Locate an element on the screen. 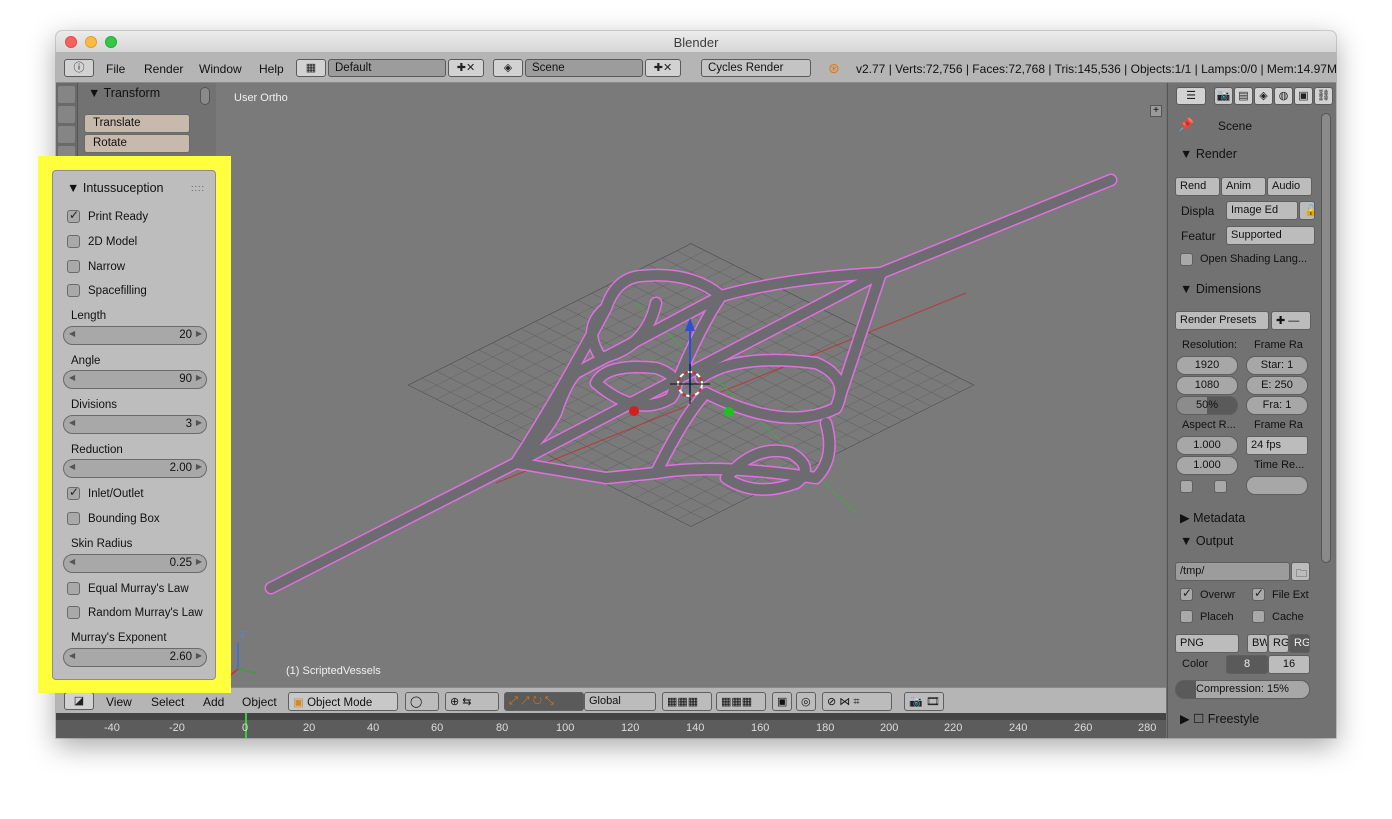 This screenshot has height=819, width=1392. layers-tab-icon: ▤ is located at coordinates (1243, 96).